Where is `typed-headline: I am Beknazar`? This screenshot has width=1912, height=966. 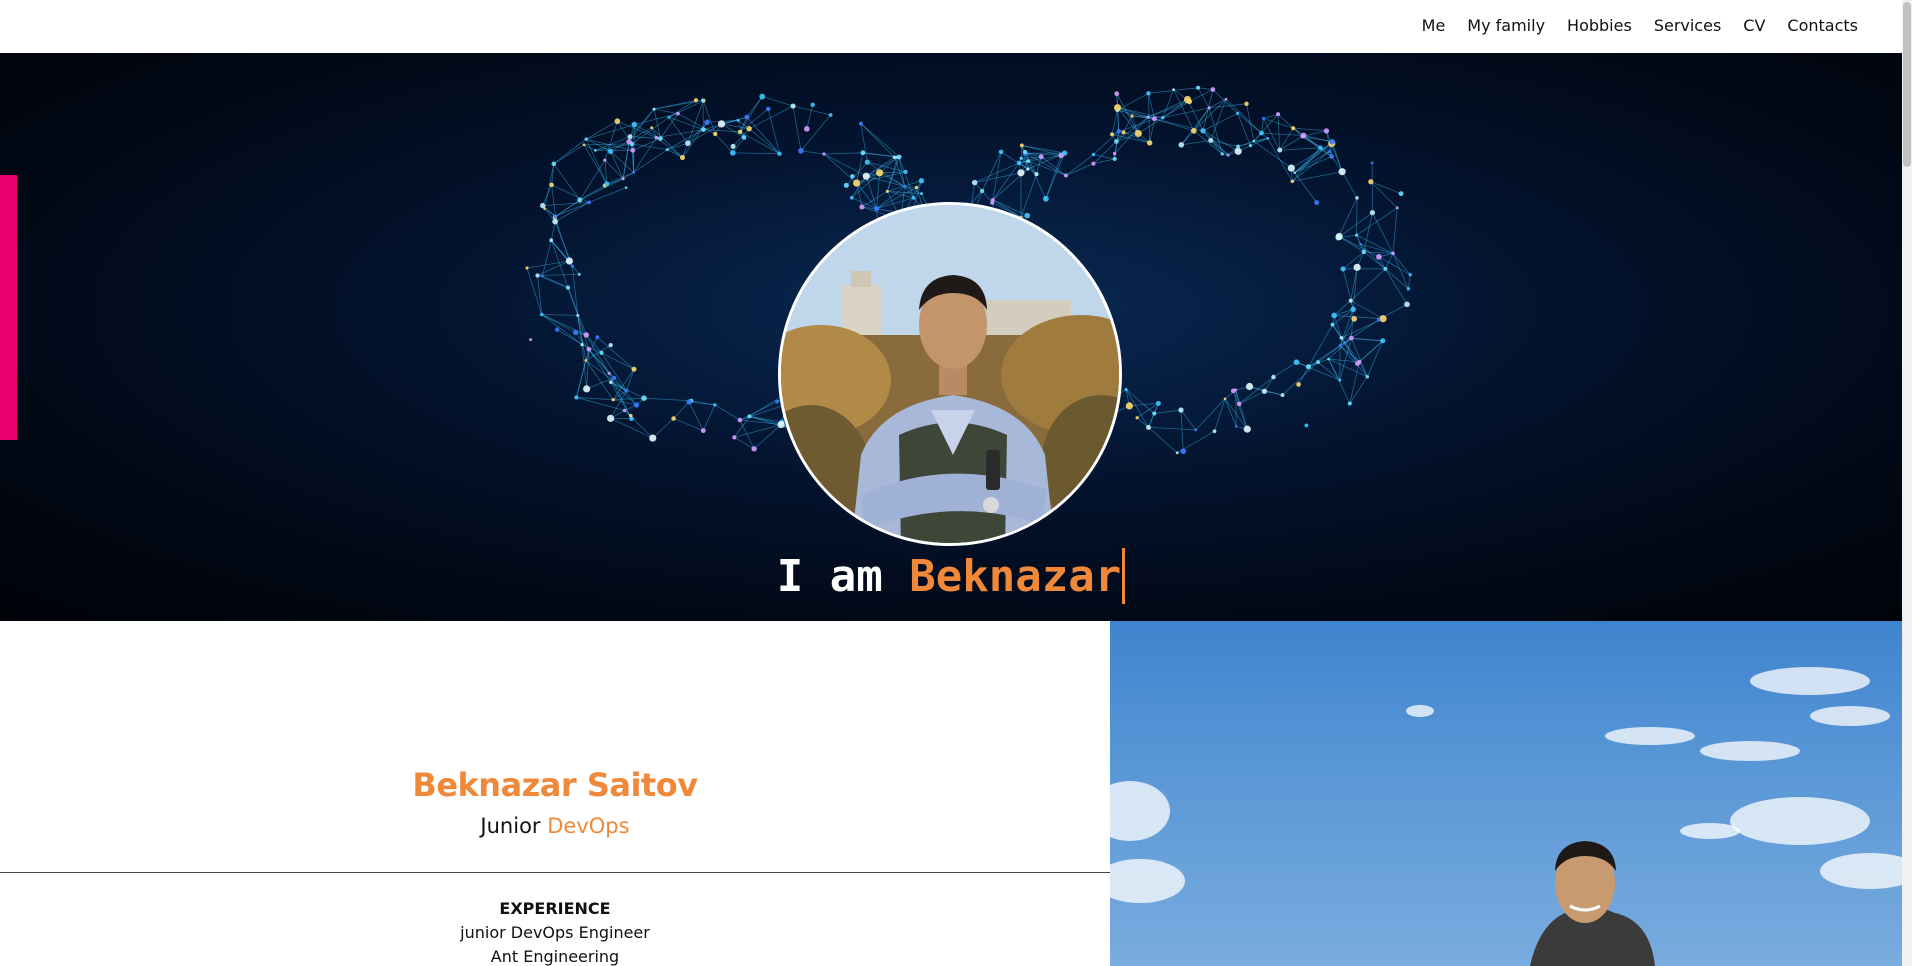
typed-headline: I am Beknazar is located at coordinates (951, 577).